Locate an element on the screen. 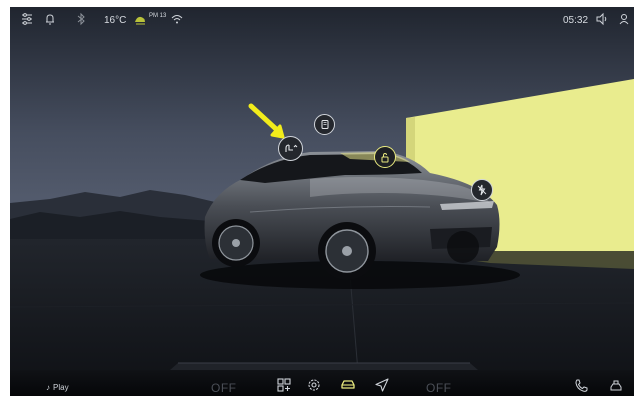 The height and width of the screenshot is (398, 641). music-note-icon: ♪ is located at coordinates (48, 387).